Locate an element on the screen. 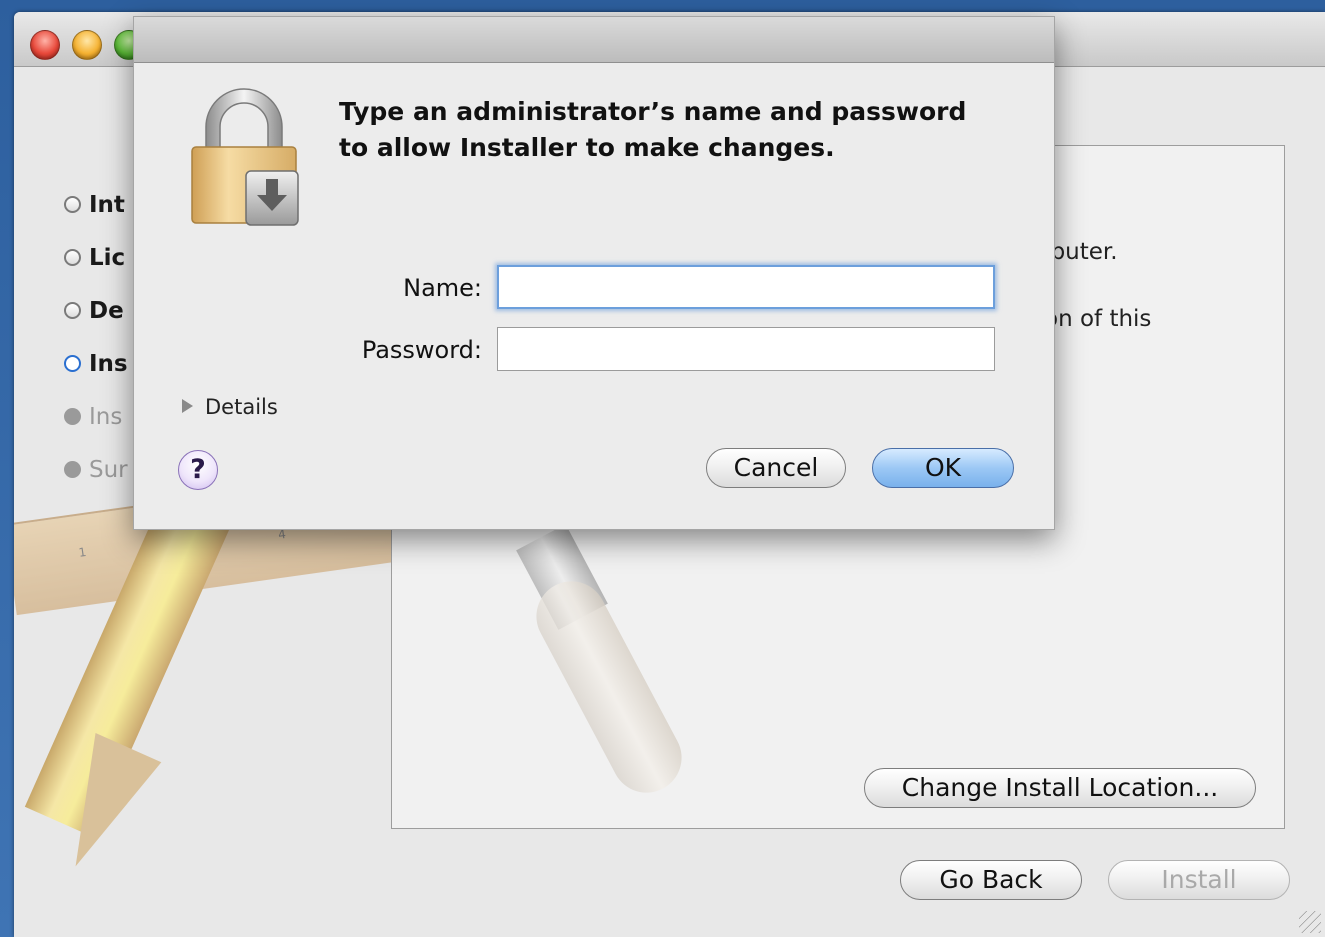 Image resolution: width=1325 pixels, height=937 pixels. cancel-button: Cancel is located at coordinates (776, 468).